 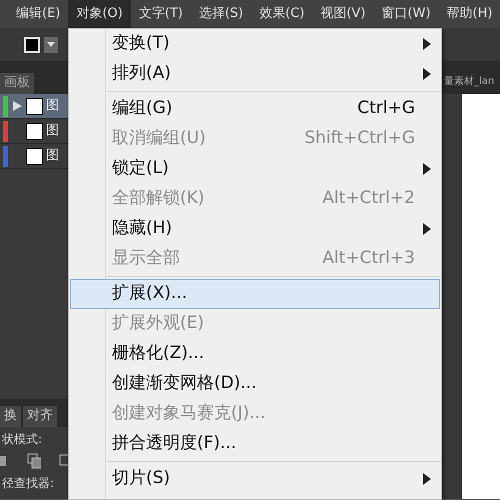 I want to click on menu-bar-item: 帮助(H), so click(x=469, y=14).